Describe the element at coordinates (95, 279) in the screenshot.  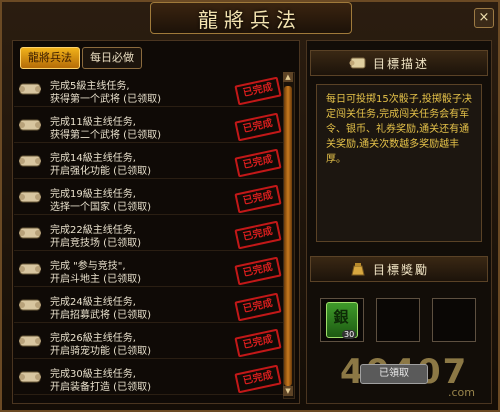
I see `task-reward: 开启斗地主 (已领取)` at that location.